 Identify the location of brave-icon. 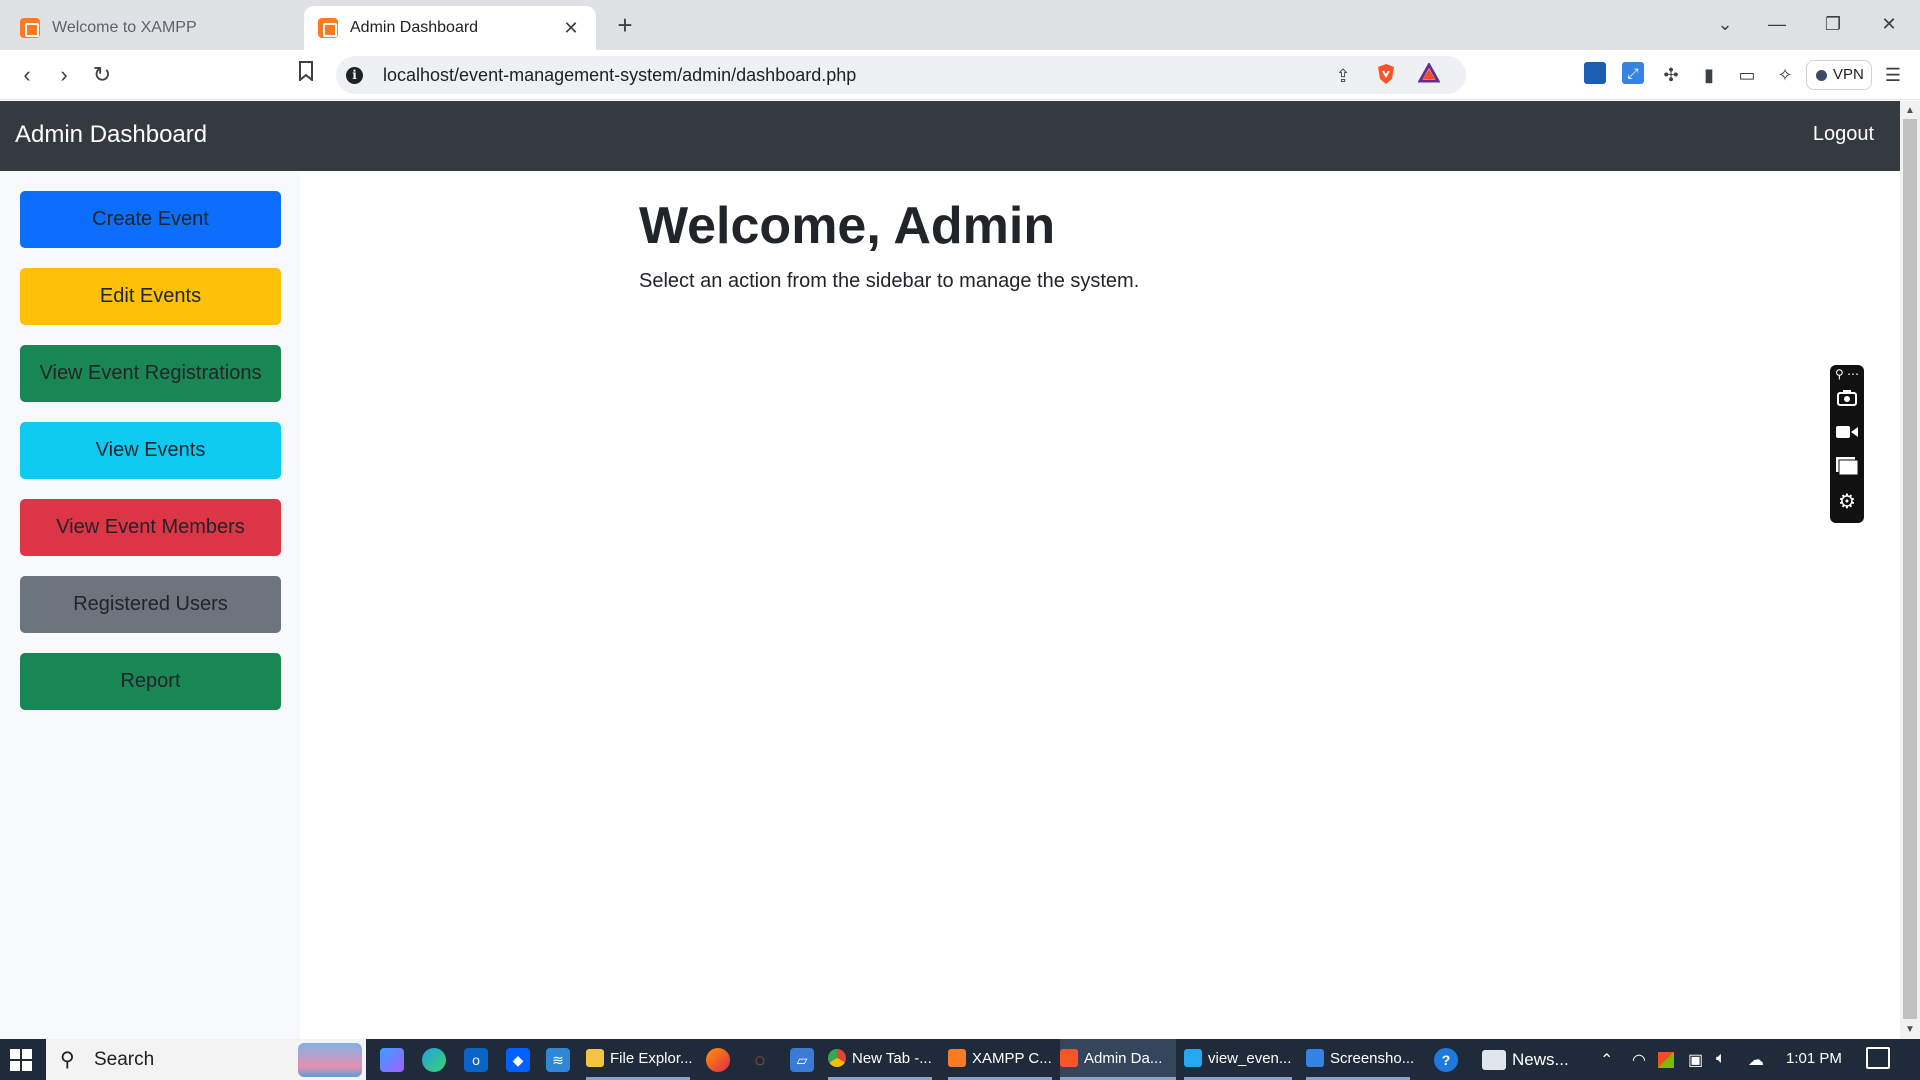
(1069, 1058).